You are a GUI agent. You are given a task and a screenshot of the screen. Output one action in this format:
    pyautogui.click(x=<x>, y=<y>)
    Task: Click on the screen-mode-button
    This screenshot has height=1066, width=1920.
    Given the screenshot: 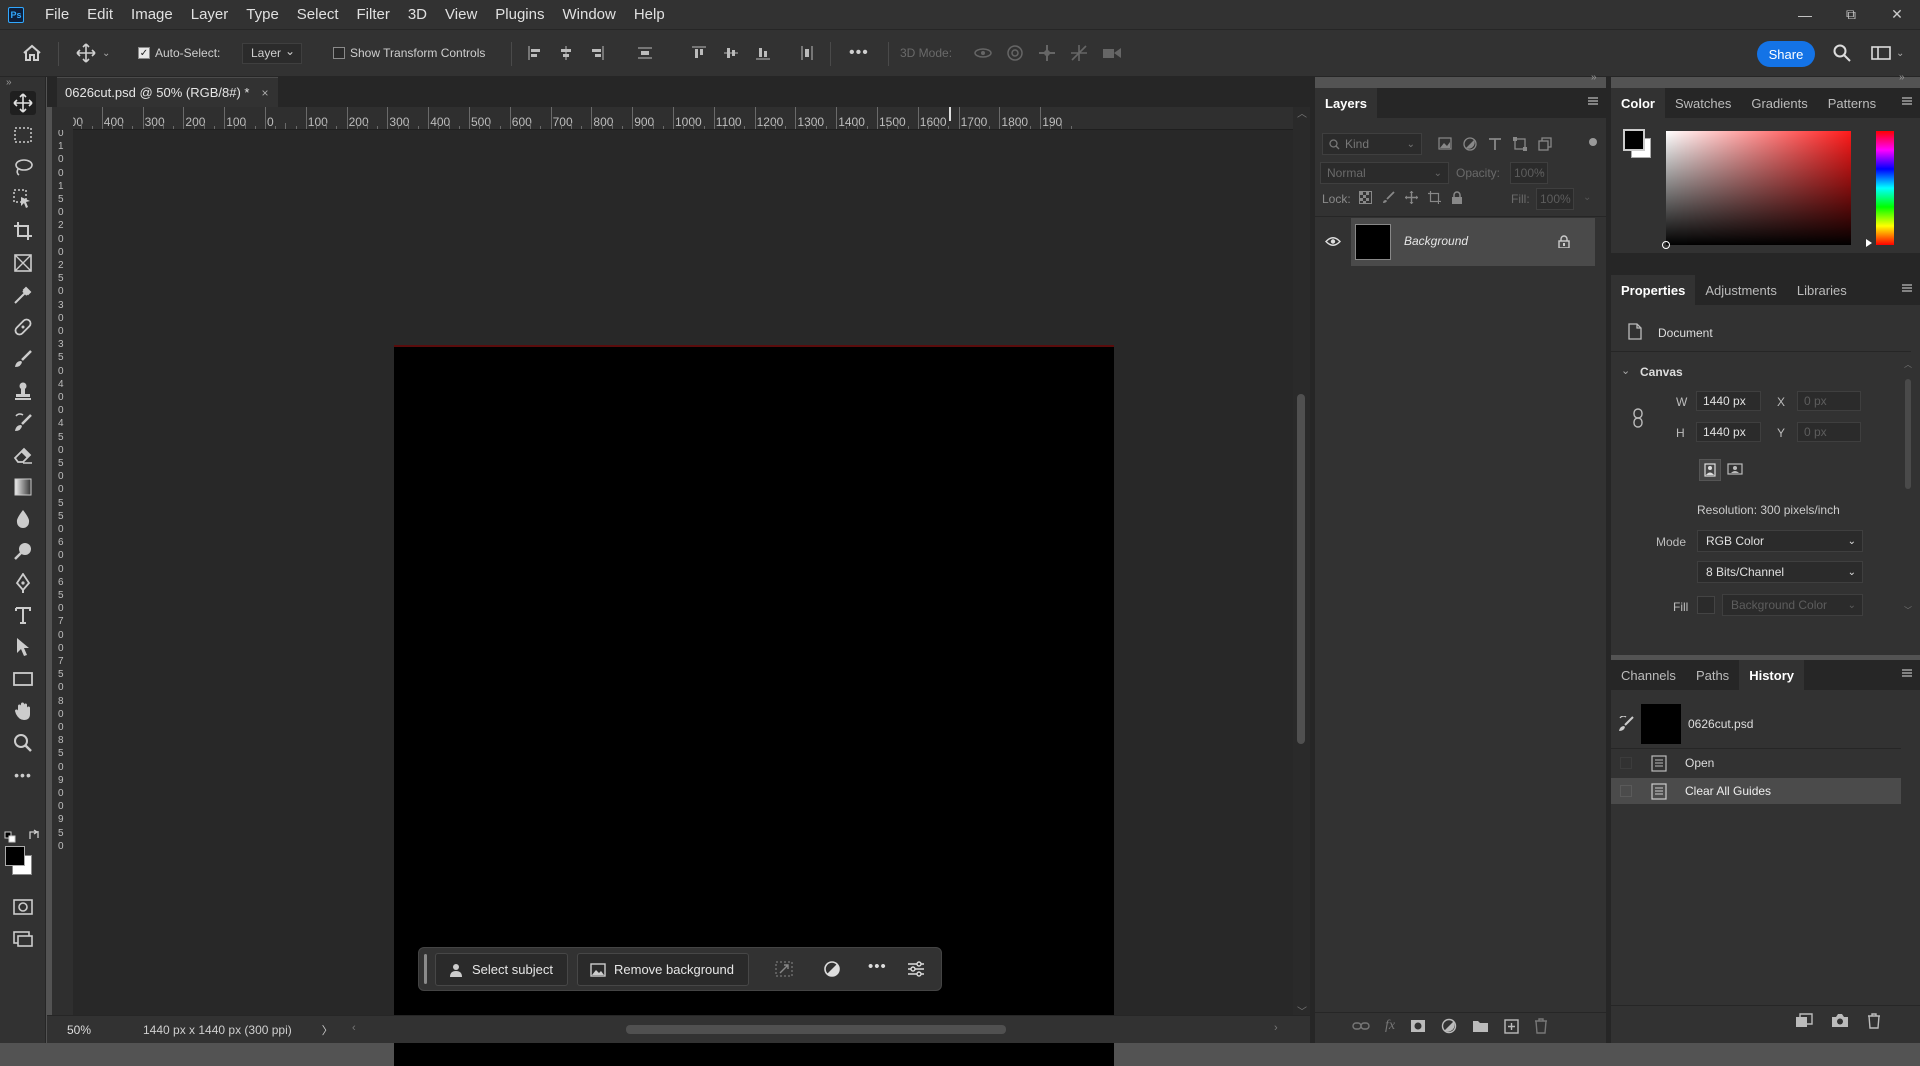 What is the action you would take?
    pyautogui.click(x=23, y=939)
    